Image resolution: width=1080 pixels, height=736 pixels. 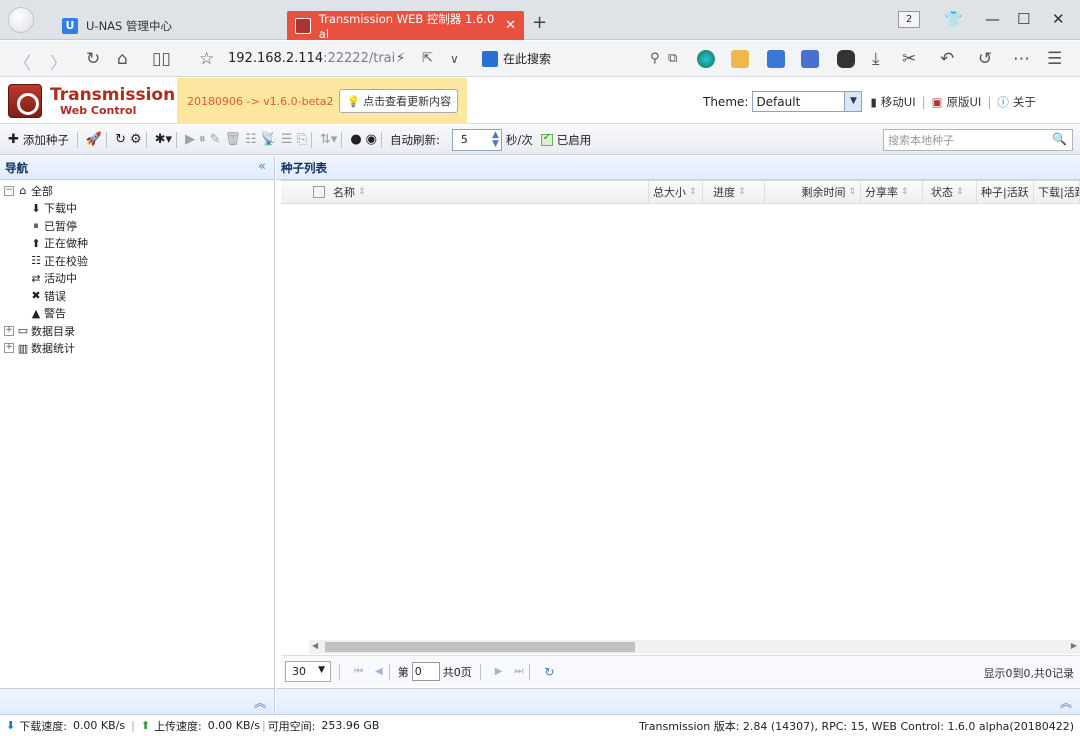 I want to click on favorite-star-icon: ☆, so click(x=206, y=59).